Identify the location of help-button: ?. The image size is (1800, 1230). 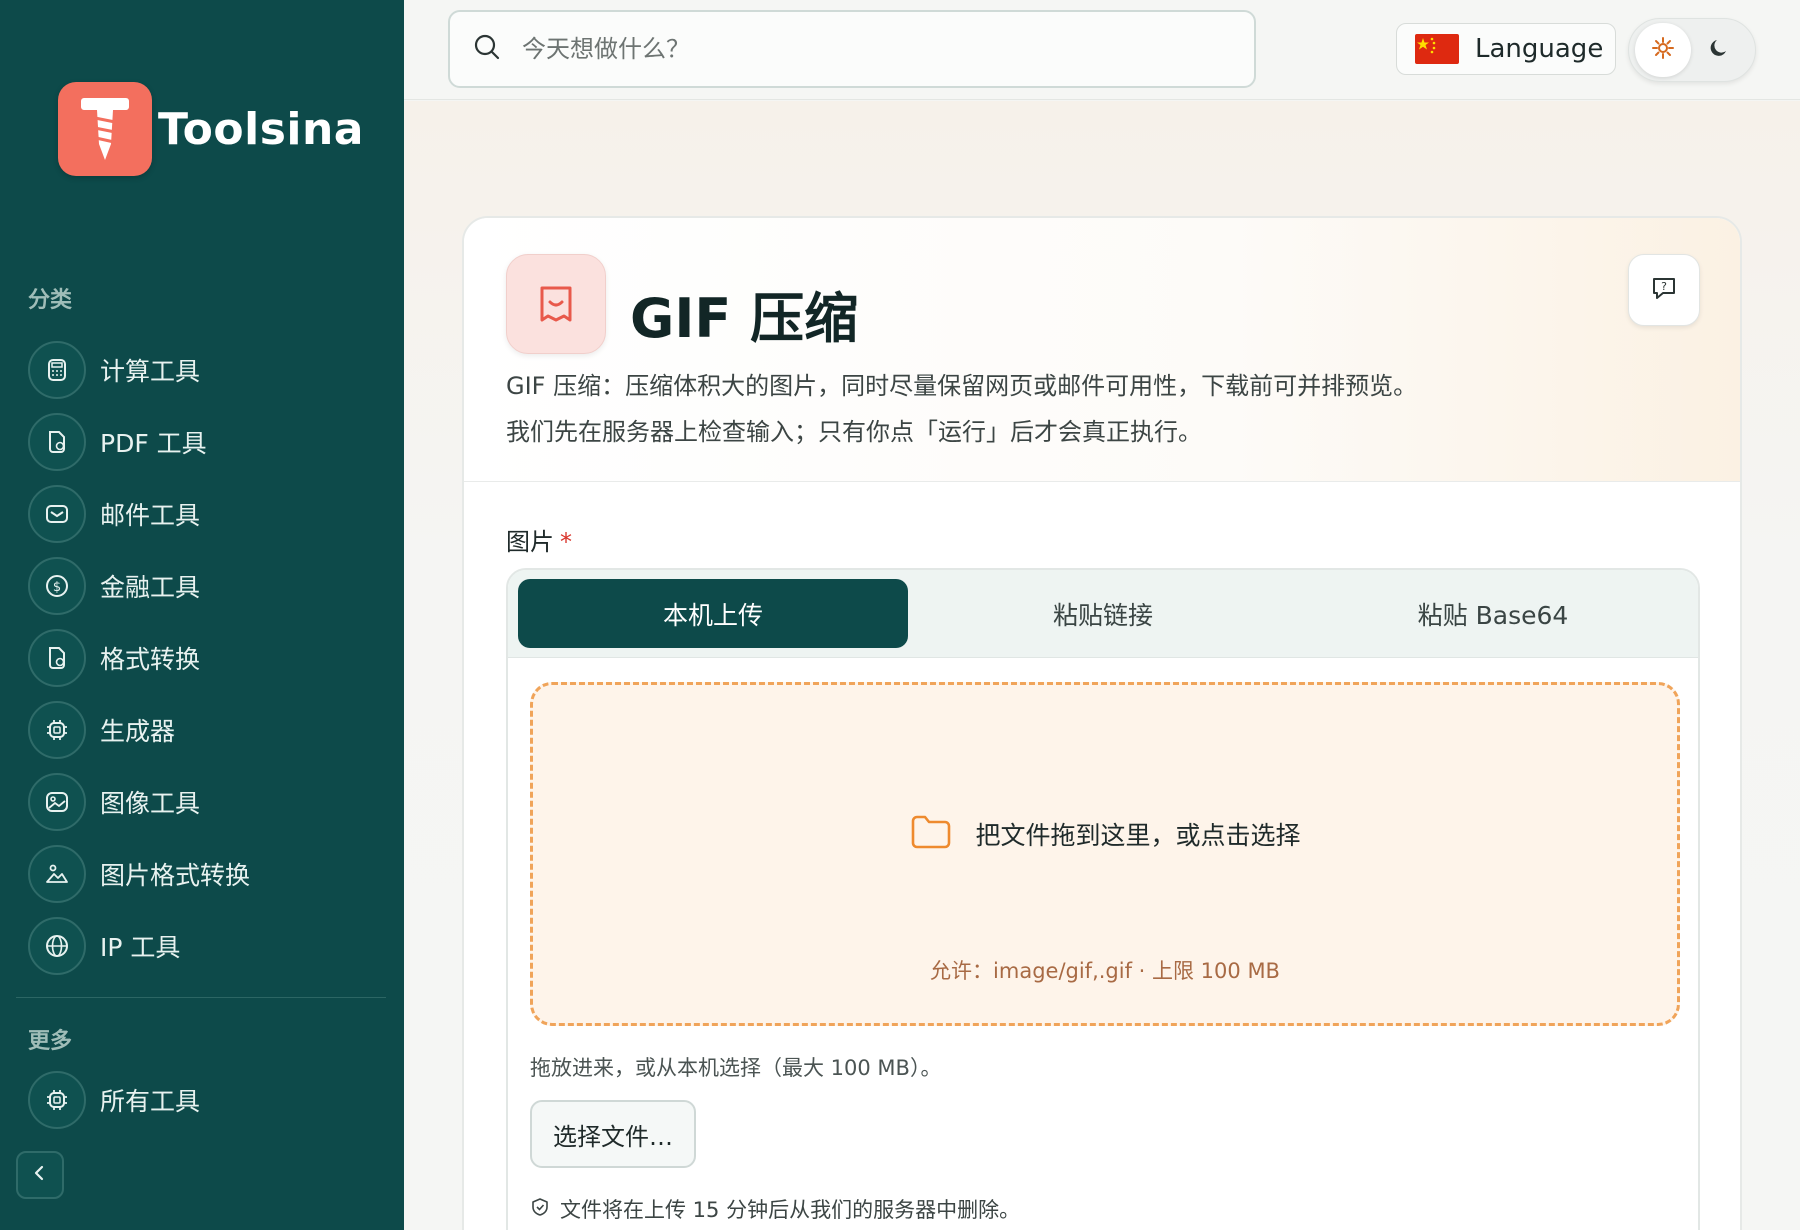
(1664, 290).